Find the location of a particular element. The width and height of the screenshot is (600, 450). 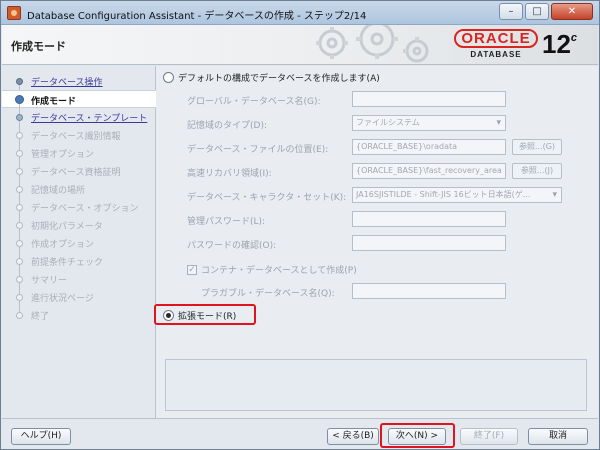

admin-password-label: 管理パスワード(L): is located at coordinates (226, 222).